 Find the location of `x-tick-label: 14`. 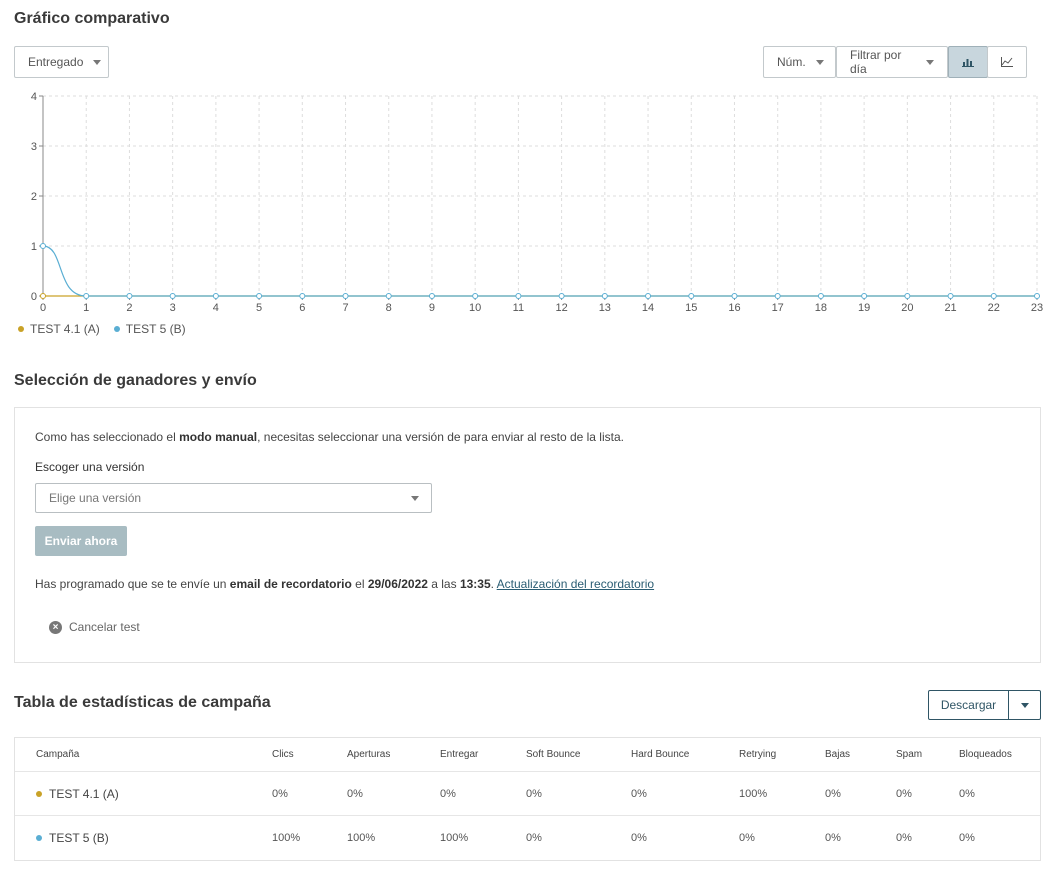

x-tick-label: 14 is located at coordinates (648, 308).